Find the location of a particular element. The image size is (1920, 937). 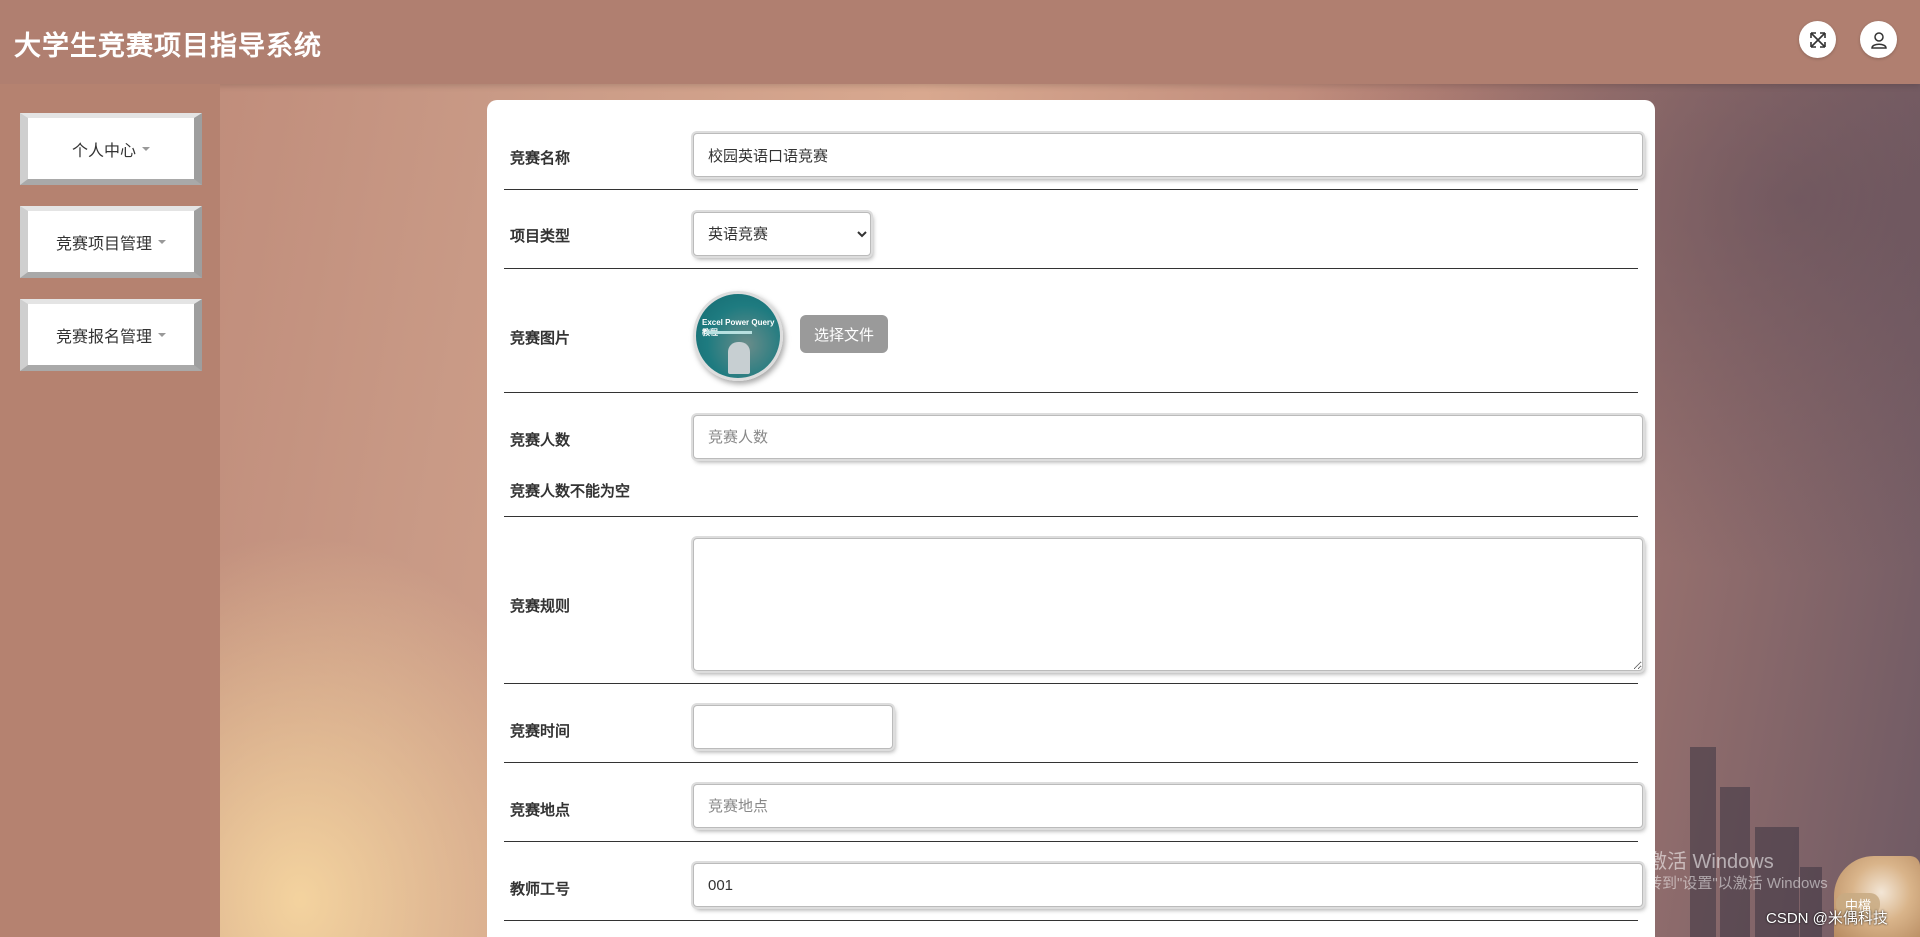

sidebar: 个人中心 竞赛项目管理 竞赛报名管理 is located at coordinates (110, 510).